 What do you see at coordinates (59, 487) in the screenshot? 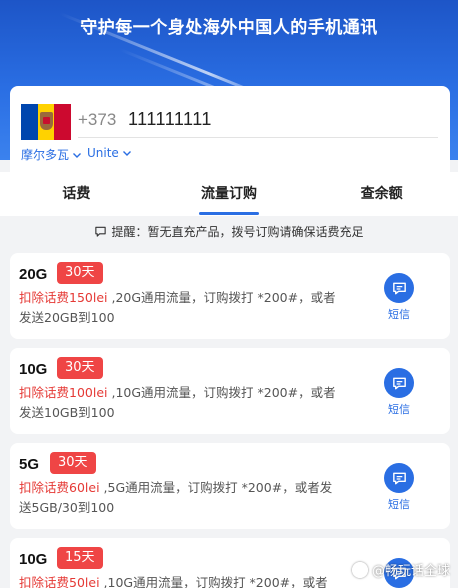
I see `fee-text: 扣除话费60lei` at bounding box center [59, 487].